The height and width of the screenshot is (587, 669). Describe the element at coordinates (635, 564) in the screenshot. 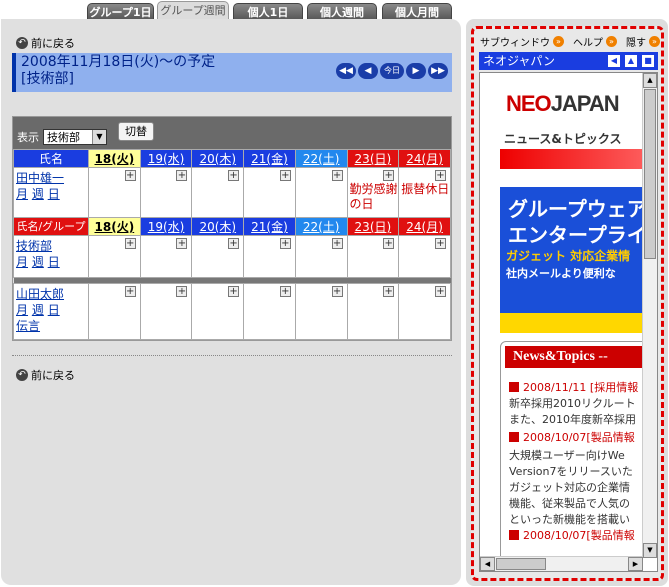

I see `scroll-right-icon: ▶` at that location.